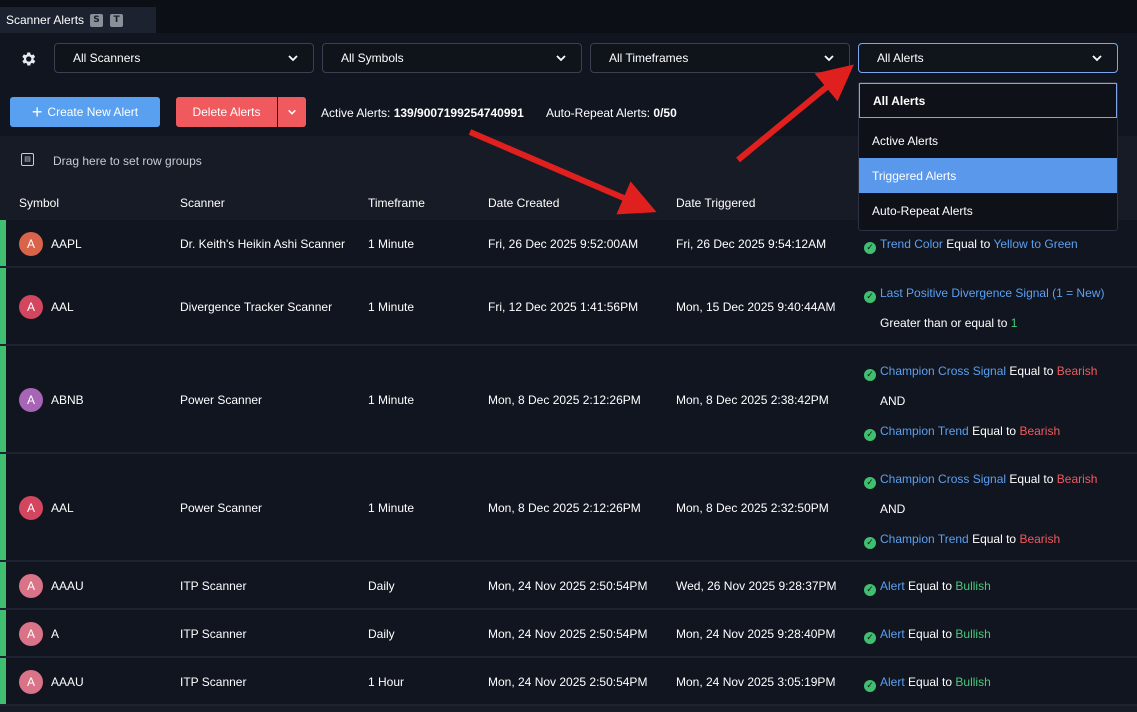 The height and width of the screenshot is (712, 1137). I want to click on condition: ✓ Trend Color Equal to Yellow to Green, so click(971, 245).